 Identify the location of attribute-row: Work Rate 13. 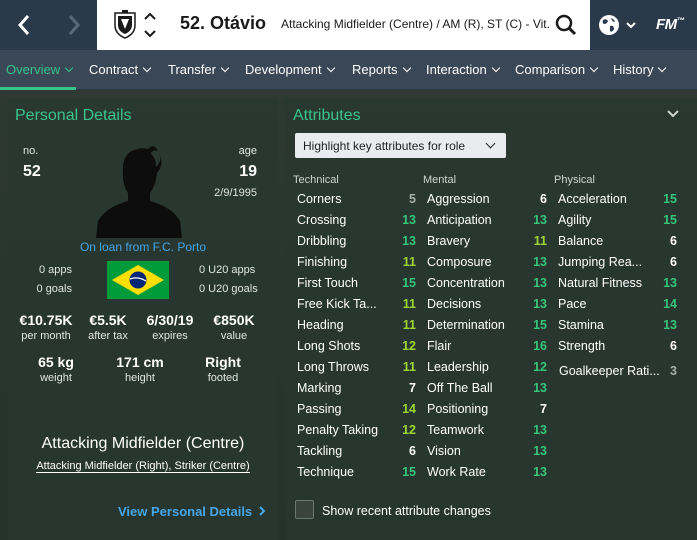
(487, 473).